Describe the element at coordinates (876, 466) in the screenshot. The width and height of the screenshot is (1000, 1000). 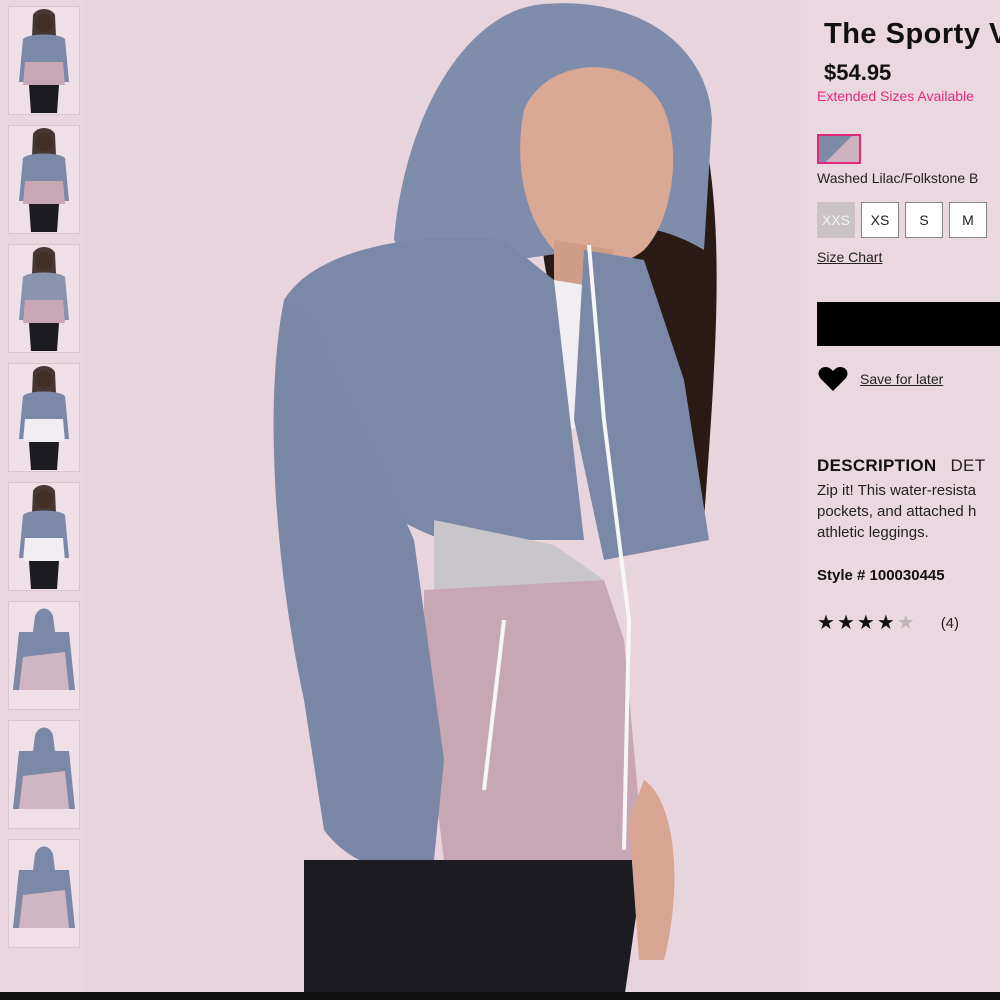
I see `tab-description: DESCRIPTION` at that location.